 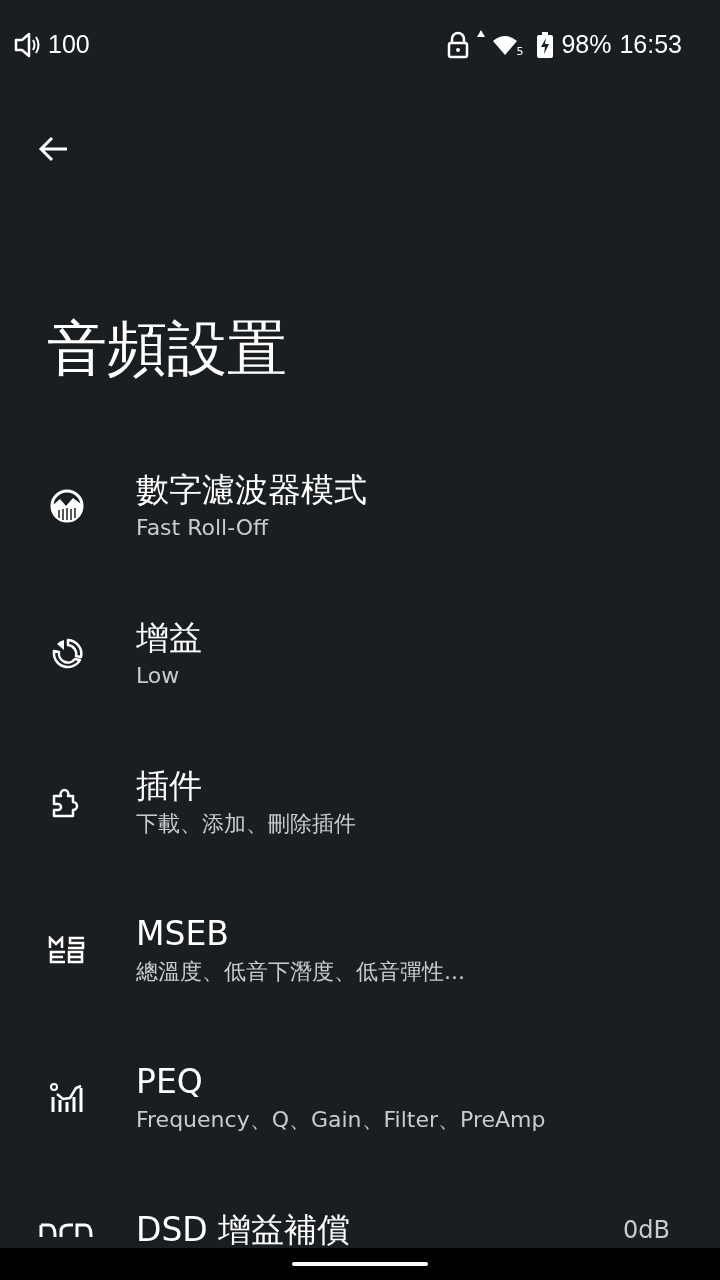 I want to click on settings-item: 增益 Low, so click(x=360, y=654).